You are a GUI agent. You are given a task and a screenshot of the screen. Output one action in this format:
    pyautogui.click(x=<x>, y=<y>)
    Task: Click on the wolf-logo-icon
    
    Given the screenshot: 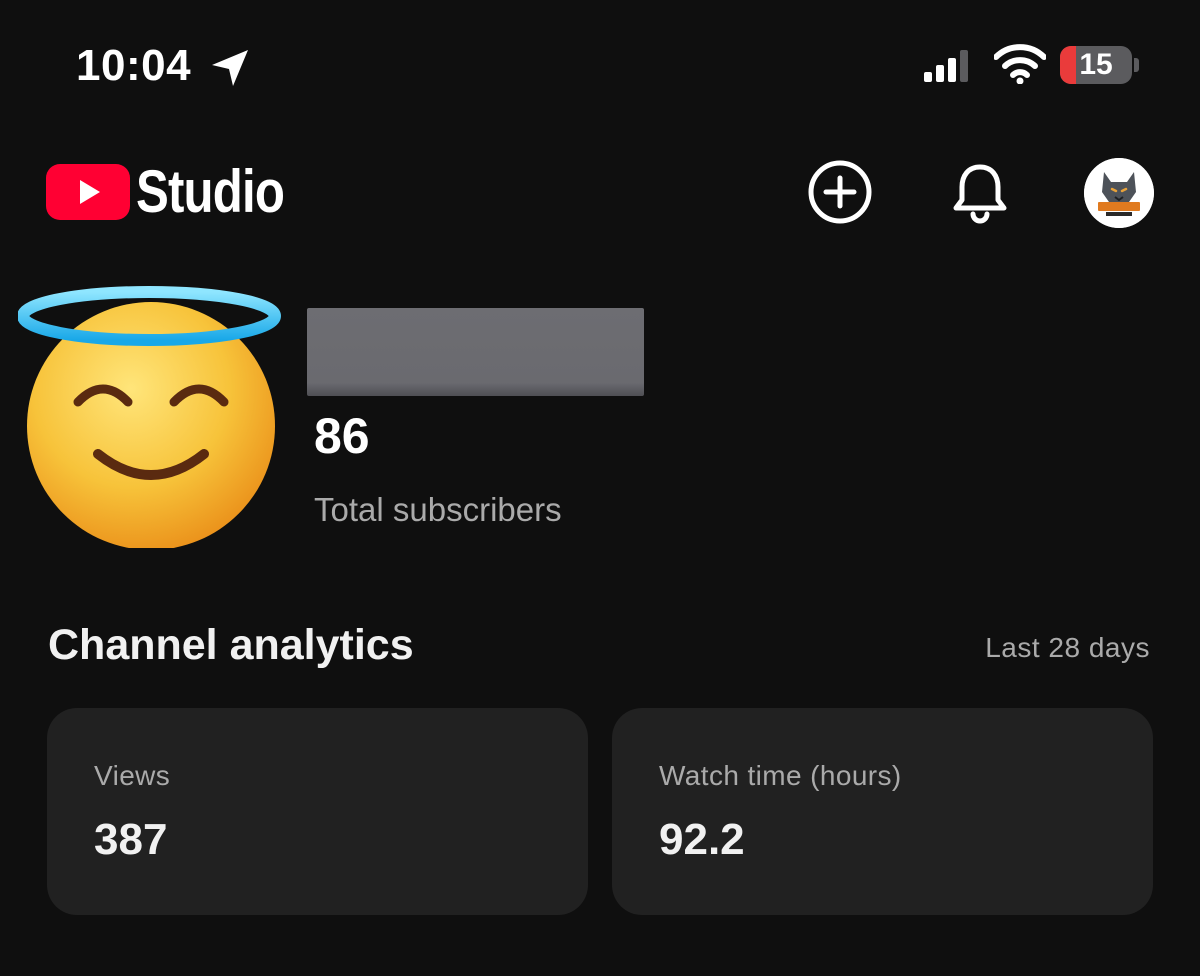 What is the action you would take?
    pyautogui.click(x=1119, y=193)
    